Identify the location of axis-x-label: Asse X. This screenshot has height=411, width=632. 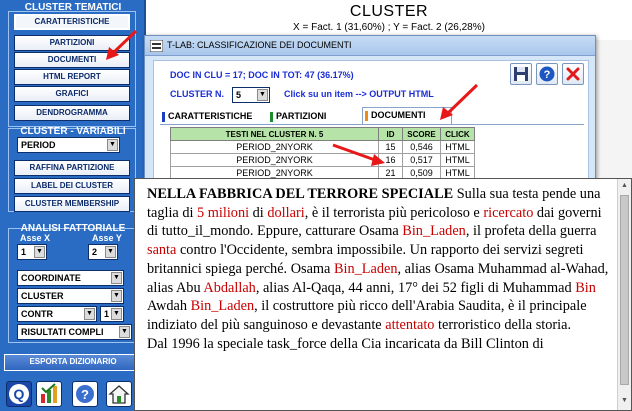
(35, 238).